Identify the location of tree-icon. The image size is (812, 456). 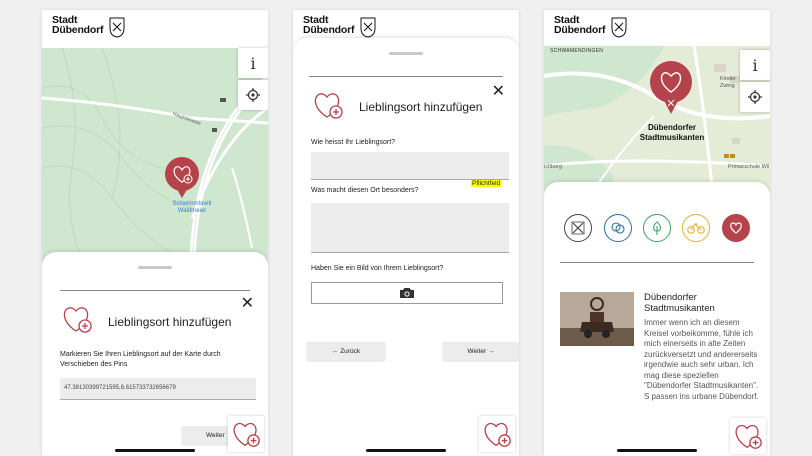
(657, 228).